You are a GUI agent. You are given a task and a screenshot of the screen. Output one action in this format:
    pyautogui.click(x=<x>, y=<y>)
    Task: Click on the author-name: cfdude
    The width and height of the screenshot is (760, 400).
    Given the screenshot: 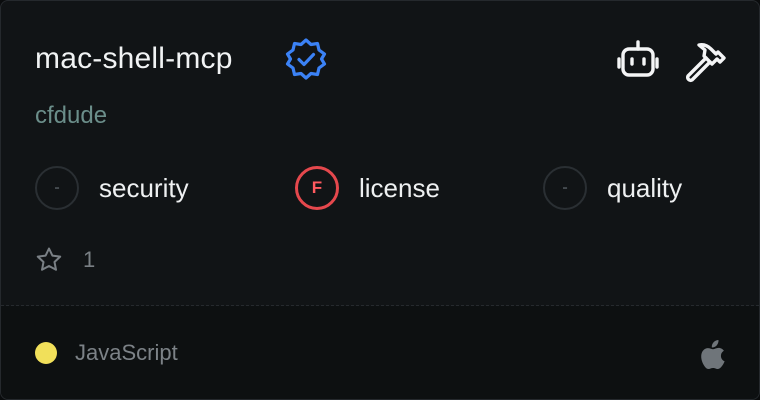 What is the action you would take?
    pyautogui.click(x=71, y=116)
    